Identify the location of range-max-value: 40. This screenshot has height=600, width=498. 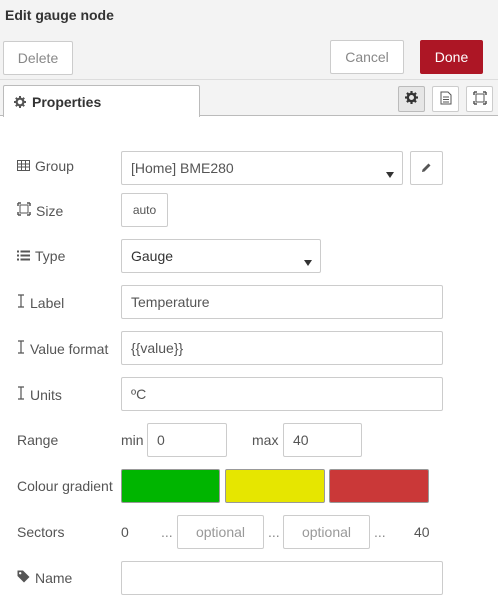
(301, 440).